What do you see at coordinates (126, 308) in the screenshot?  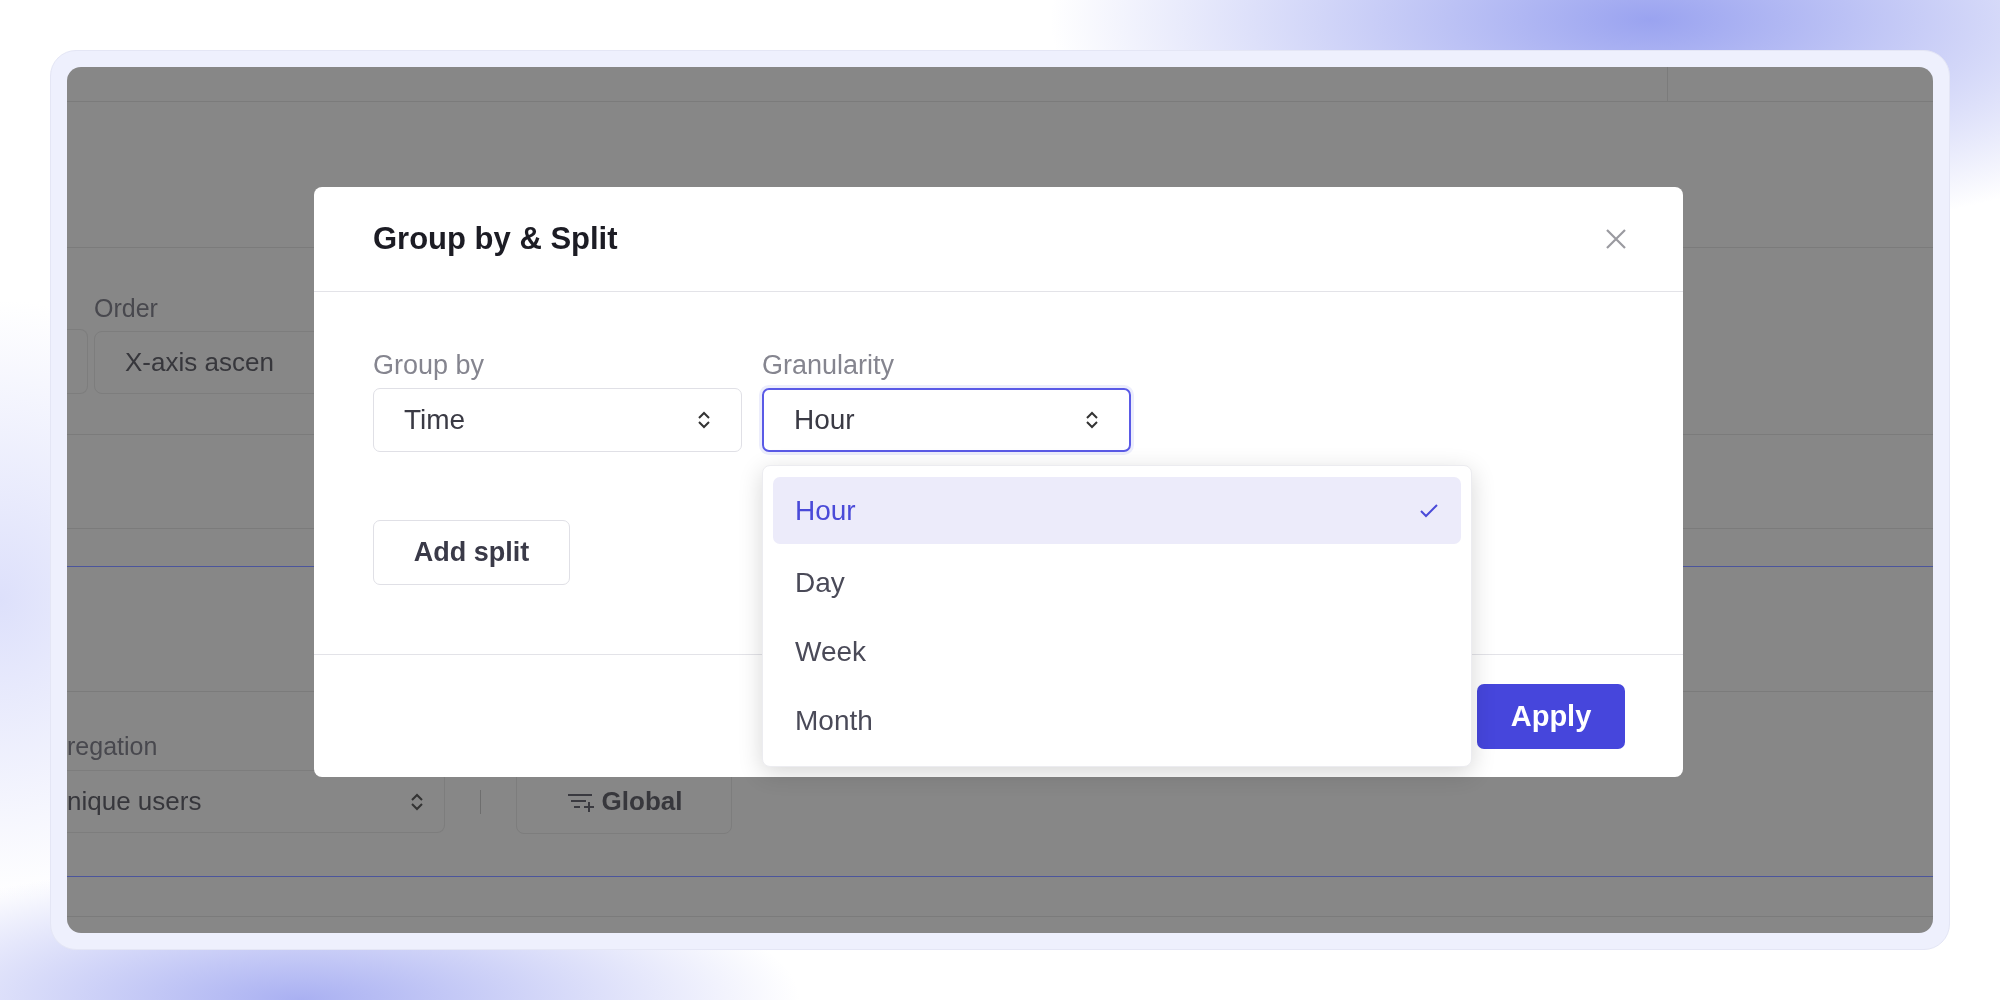 I see `field-label: Order` at bounding box center [126, 308].